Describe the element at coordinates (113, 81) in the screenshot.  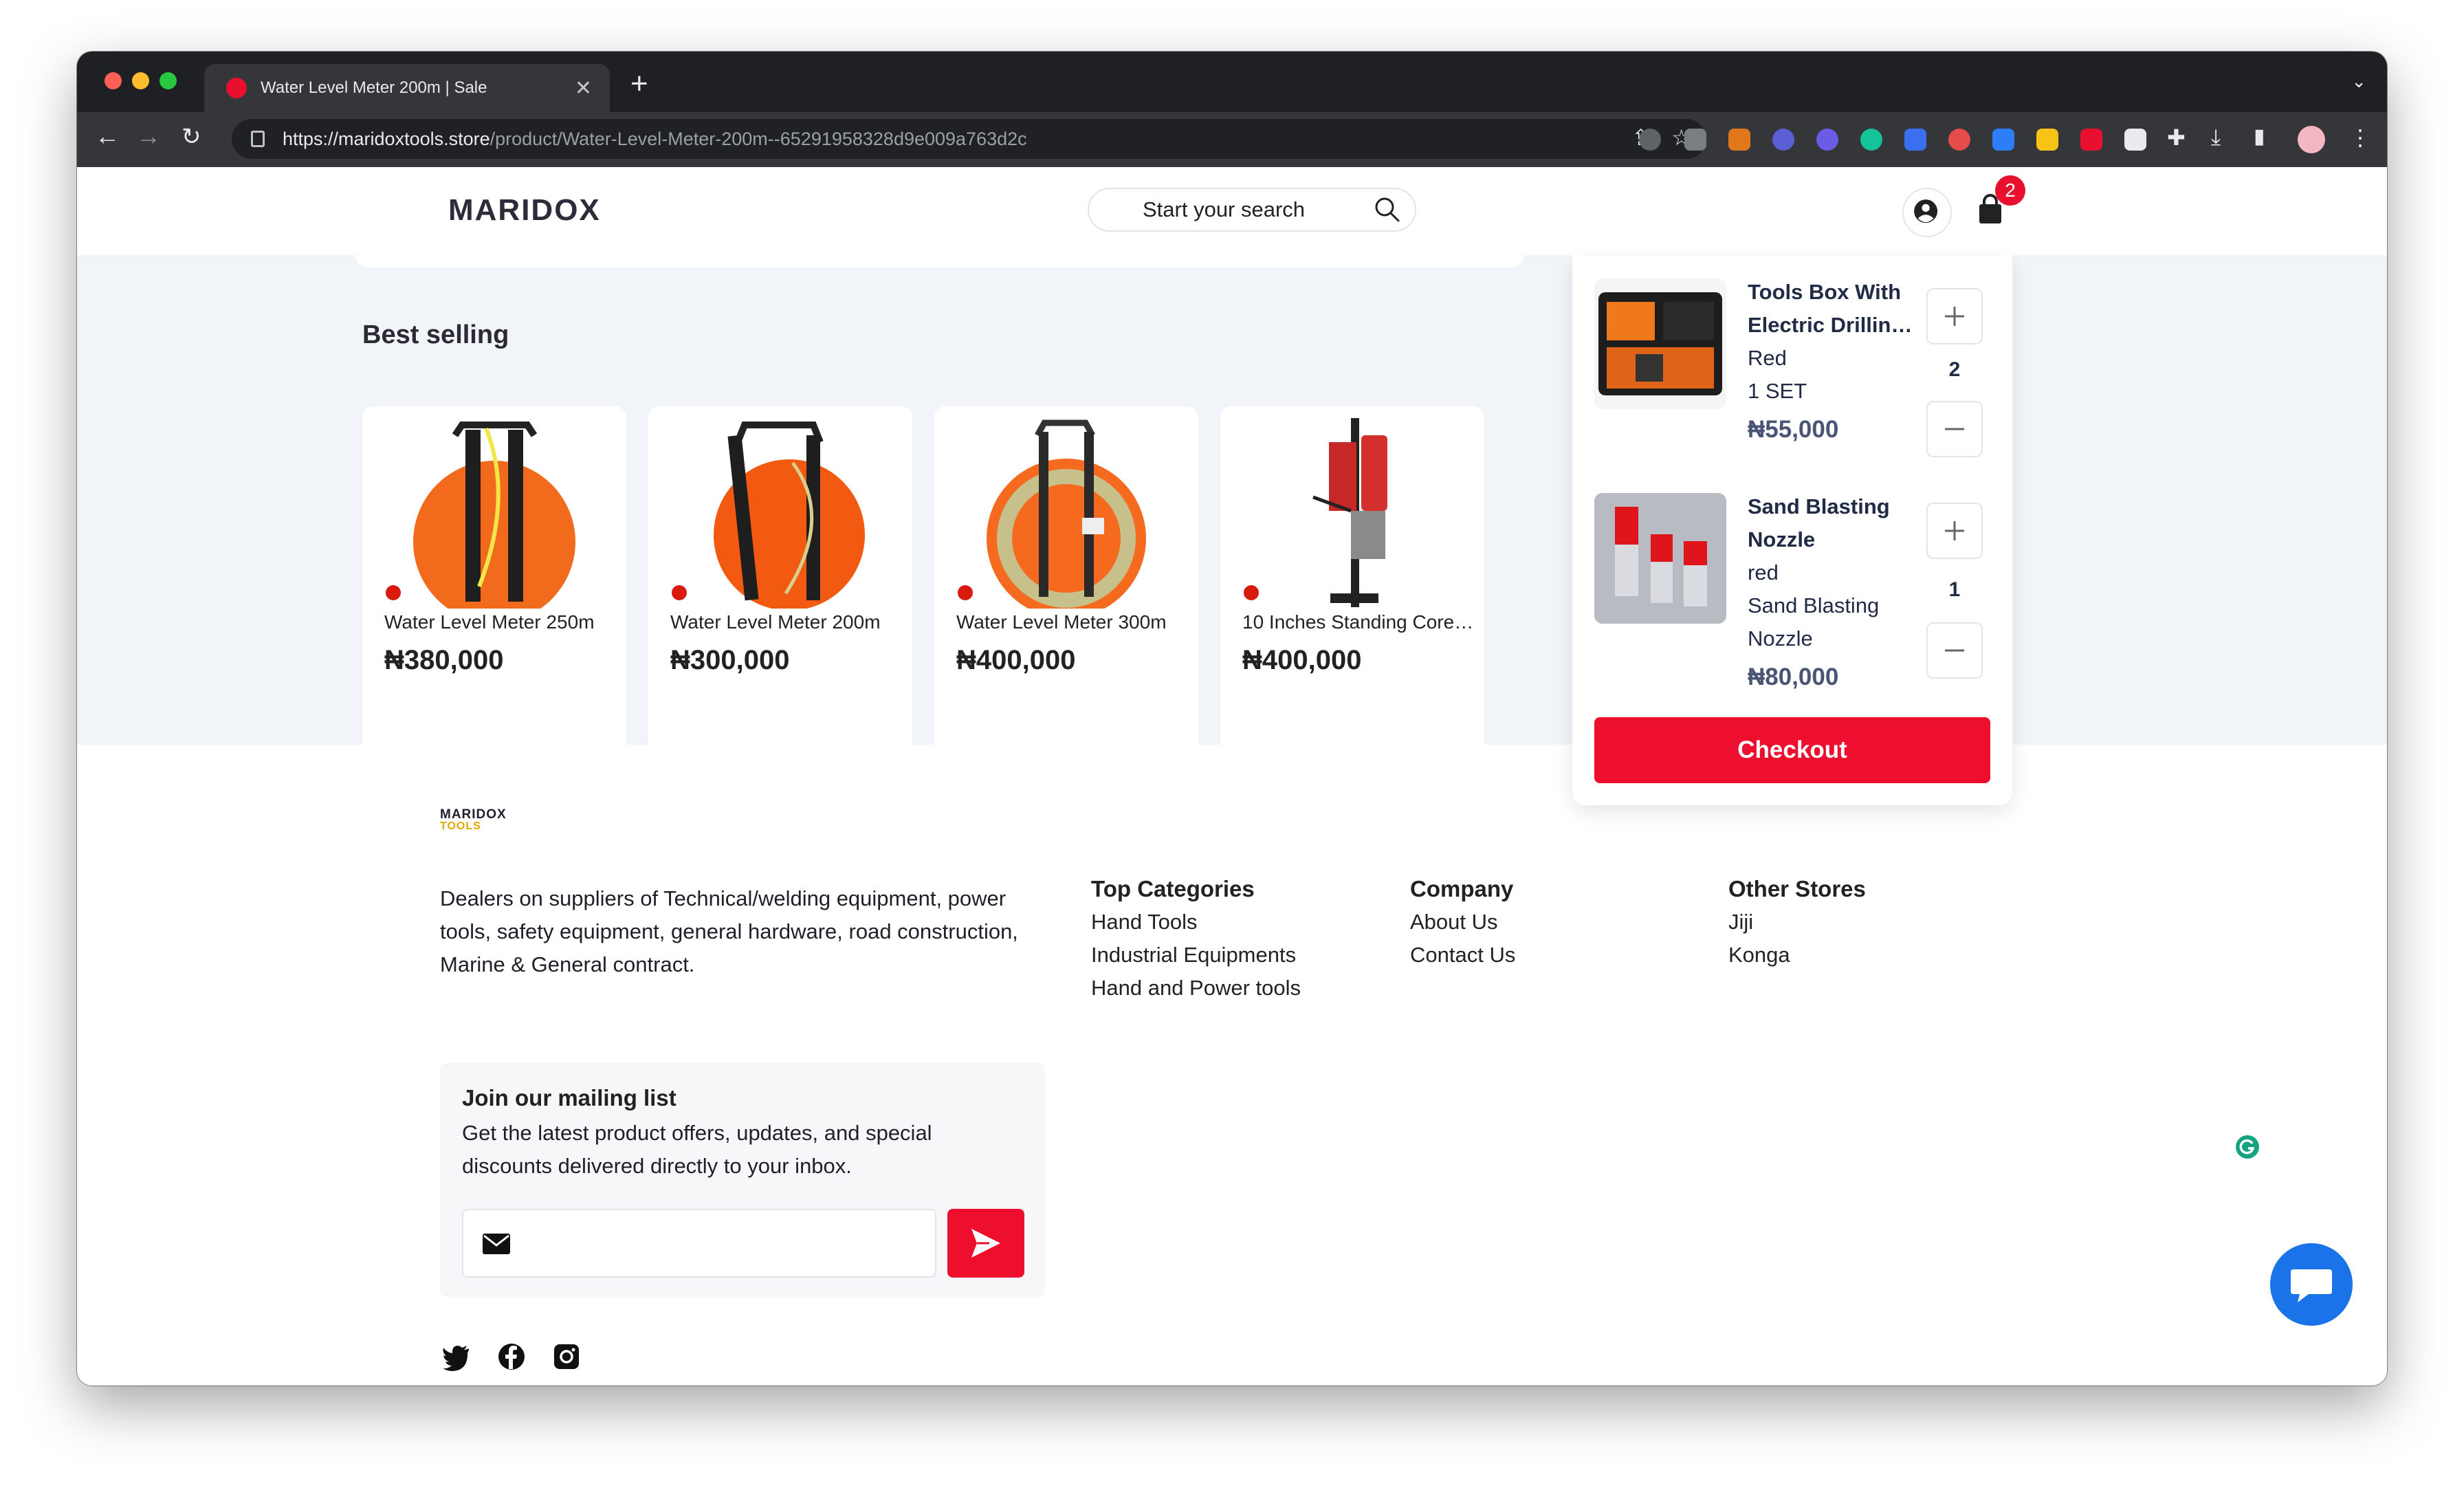
I see `close-window-button` at that location.